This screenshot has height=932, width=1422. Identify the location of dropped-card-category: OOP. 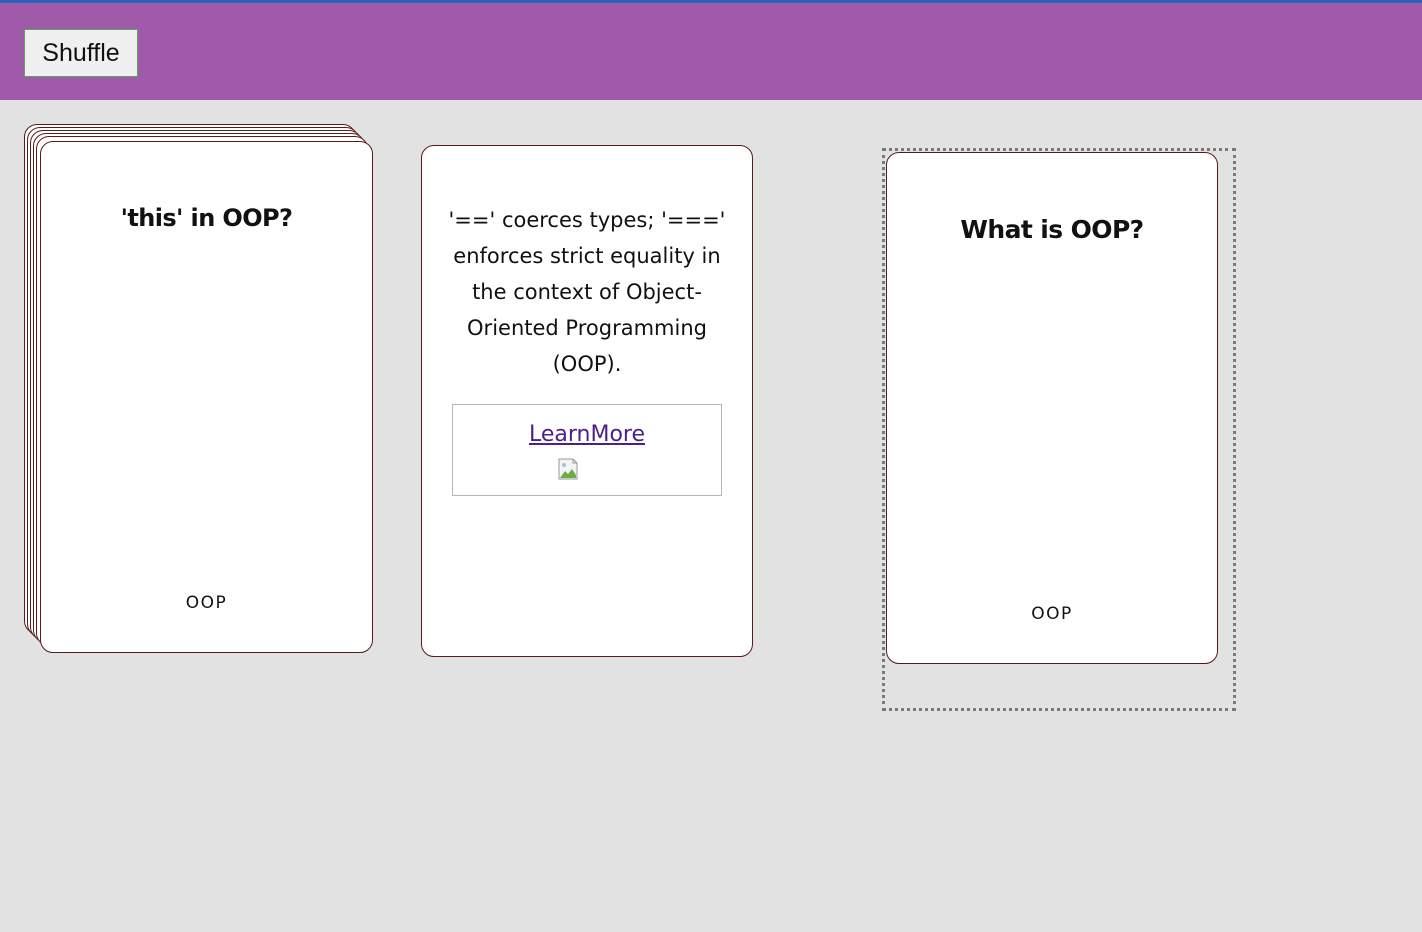
(1052, 614).